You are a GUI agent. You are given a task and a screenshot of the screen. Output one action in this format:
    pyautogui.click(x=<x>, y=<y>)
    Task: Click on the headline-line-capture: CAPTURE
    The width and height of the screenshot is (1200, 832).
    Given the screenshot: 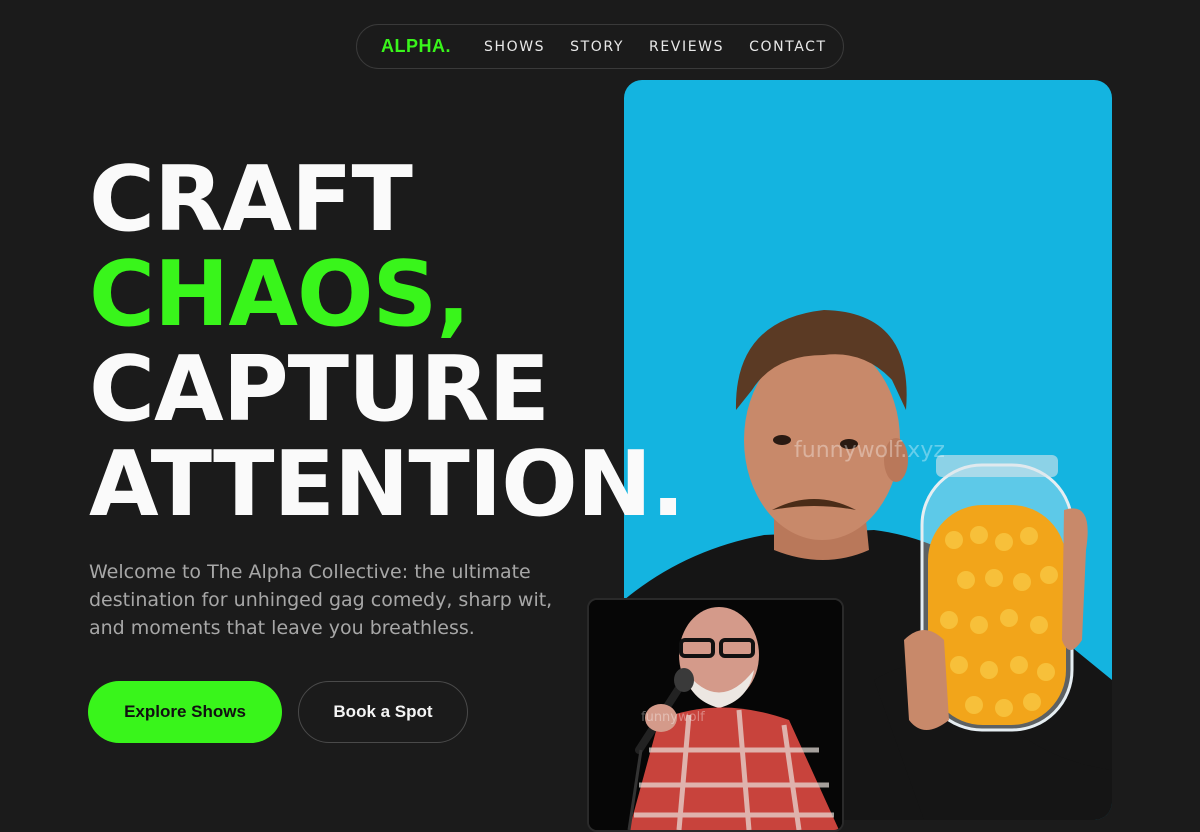 What is the action you would take?
    pyautogui.click(x=319, y=389)
    